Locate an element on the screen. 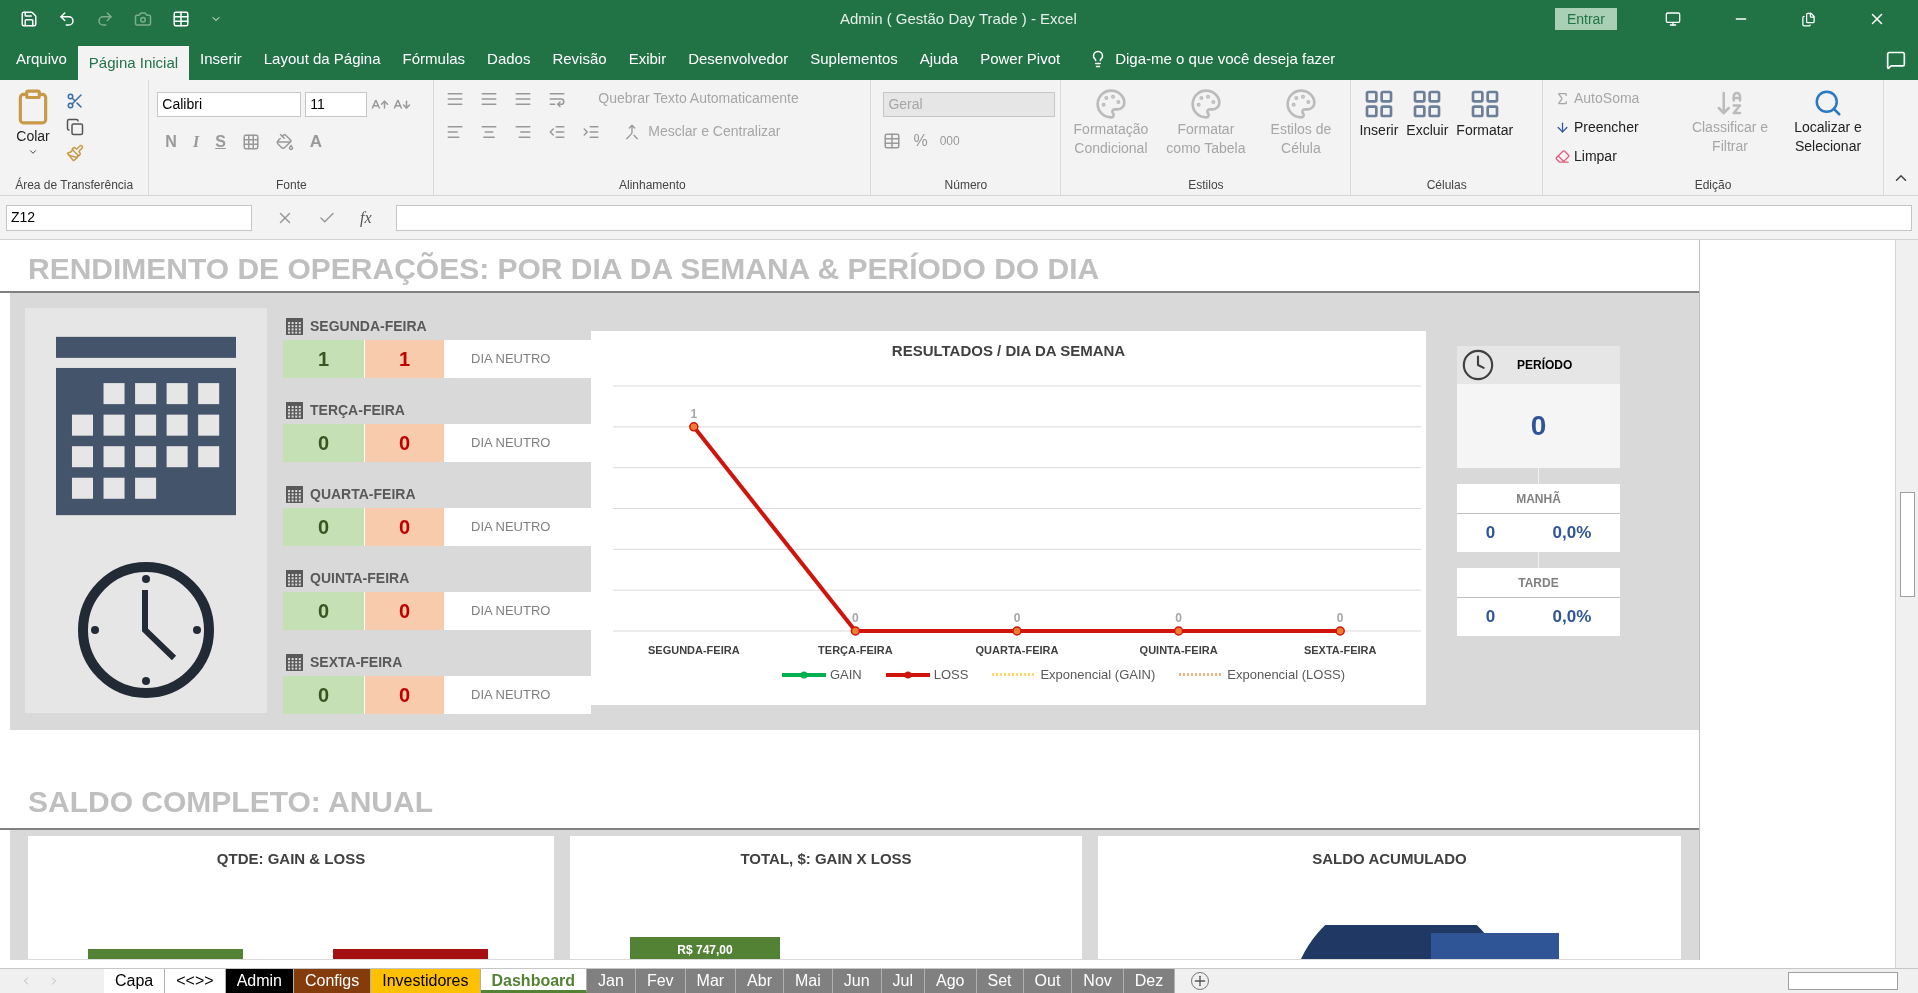 This screenshot has height=993, width=1918. chart-title: TOTAL, $: GAIN X LOSS is located at coordinates (826, 859).